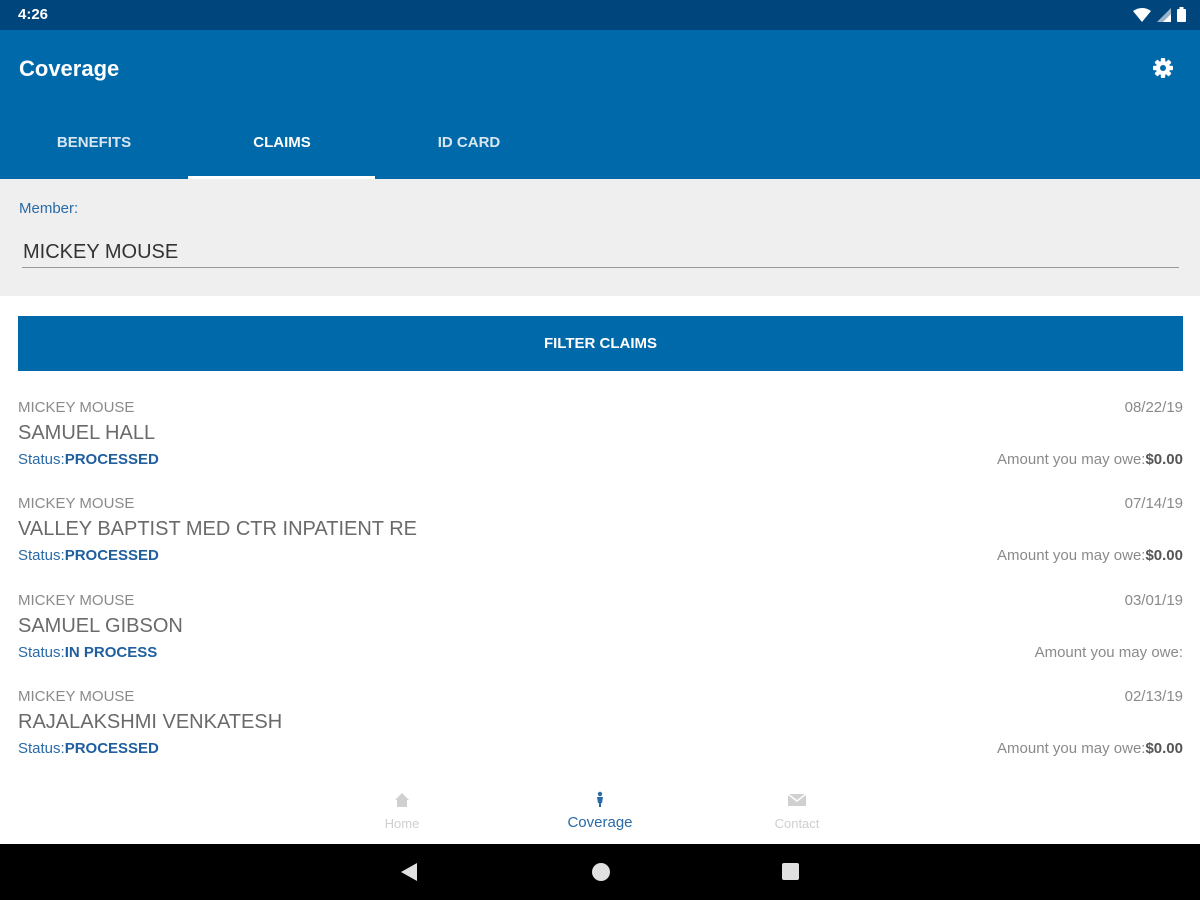 The width and height of the screenshot is (1200, 900). Describe the element at coordinates (100, 252) in the screenshot. I see `member-select: MICKEY MOUSE` at that location.